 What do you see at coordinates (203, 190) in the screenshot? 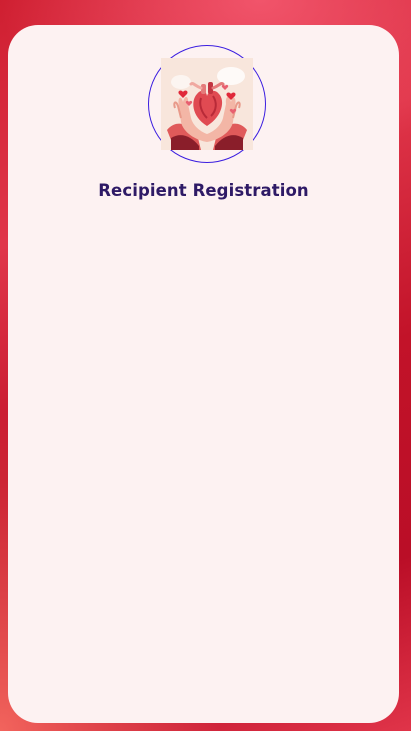
I see `page-title: Recipient Registration` at bounding box center [203, 190].